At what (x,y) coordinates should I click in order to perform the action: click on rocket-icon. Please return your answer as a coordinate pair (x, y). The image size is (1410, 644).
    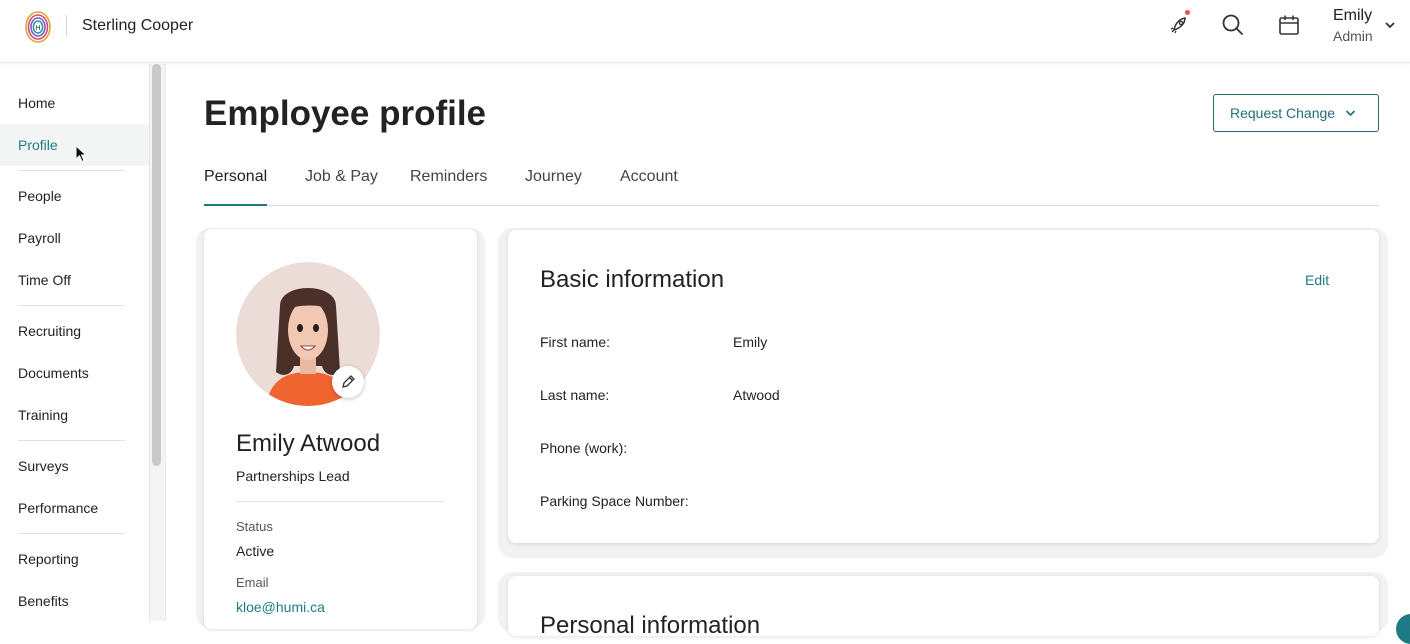
    Looking at the image, I should click on (1179, 25).